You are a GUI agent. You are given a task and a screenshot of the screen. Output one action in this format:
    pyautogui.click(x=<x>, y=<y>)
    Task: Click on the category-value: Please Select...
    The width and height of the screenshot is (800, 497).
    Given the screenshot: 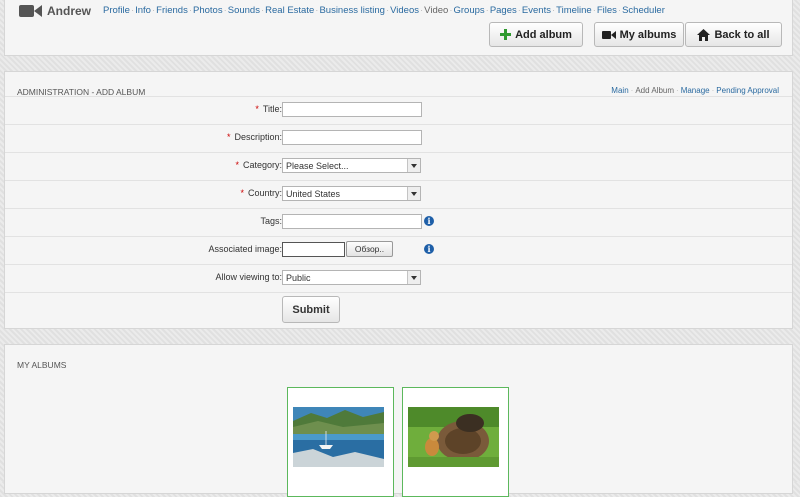 What is the action you would take?
    pyautogui.click(x=317, y=165)
    